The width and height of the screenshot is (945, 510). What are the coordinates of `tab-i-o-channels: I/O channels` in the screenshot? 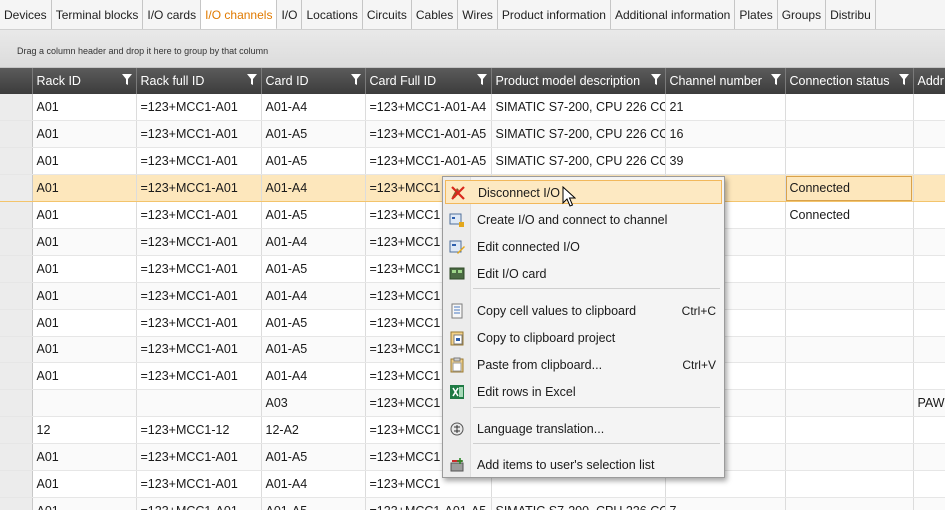 It's located at (239, 14).